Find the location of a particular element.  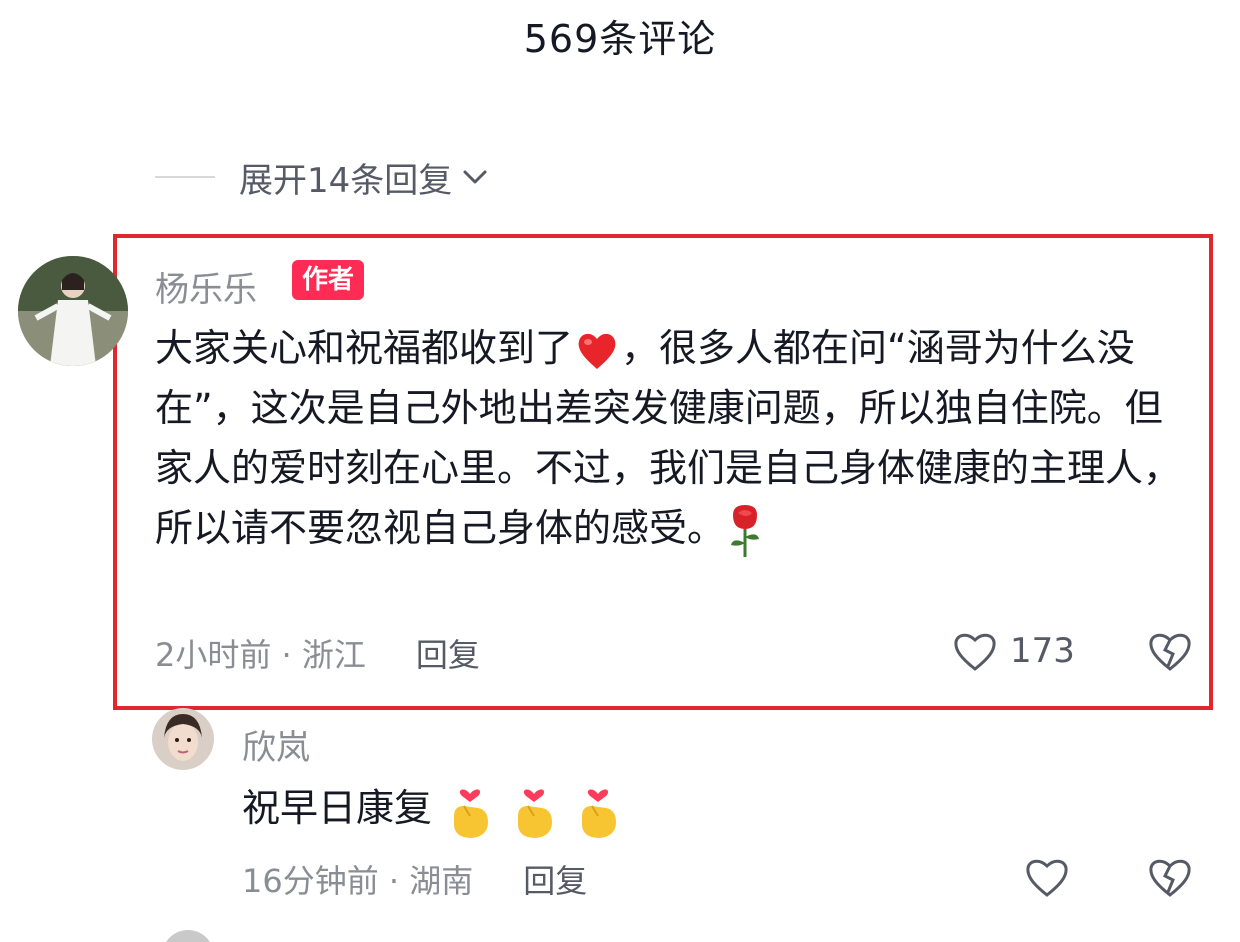

divider is located at coordinates (185, 177).